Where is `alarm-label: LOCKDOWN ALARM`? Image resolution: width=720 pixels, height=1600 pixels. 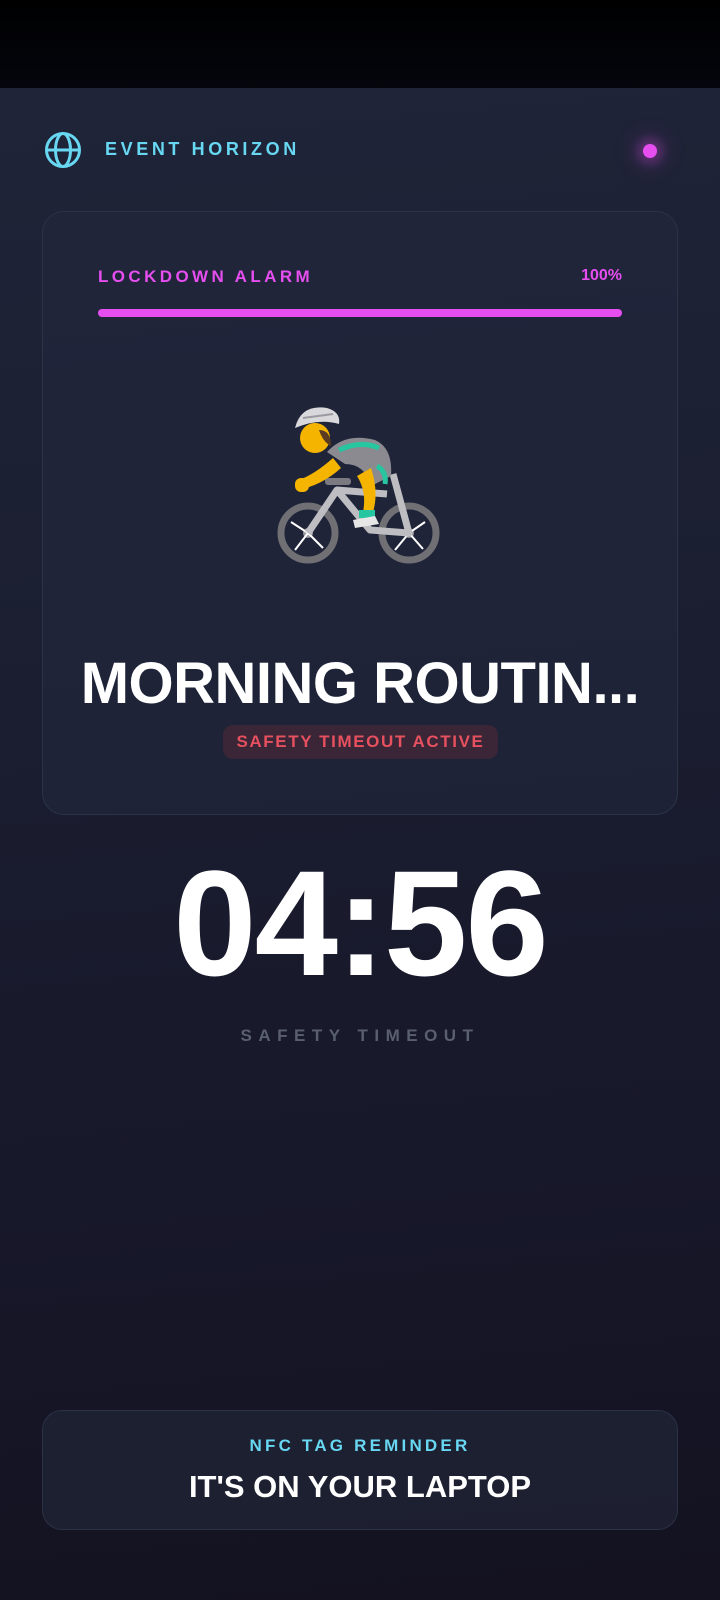
alarm-label: LOCKDOWN ALARM is located at coordinates (206, 276).